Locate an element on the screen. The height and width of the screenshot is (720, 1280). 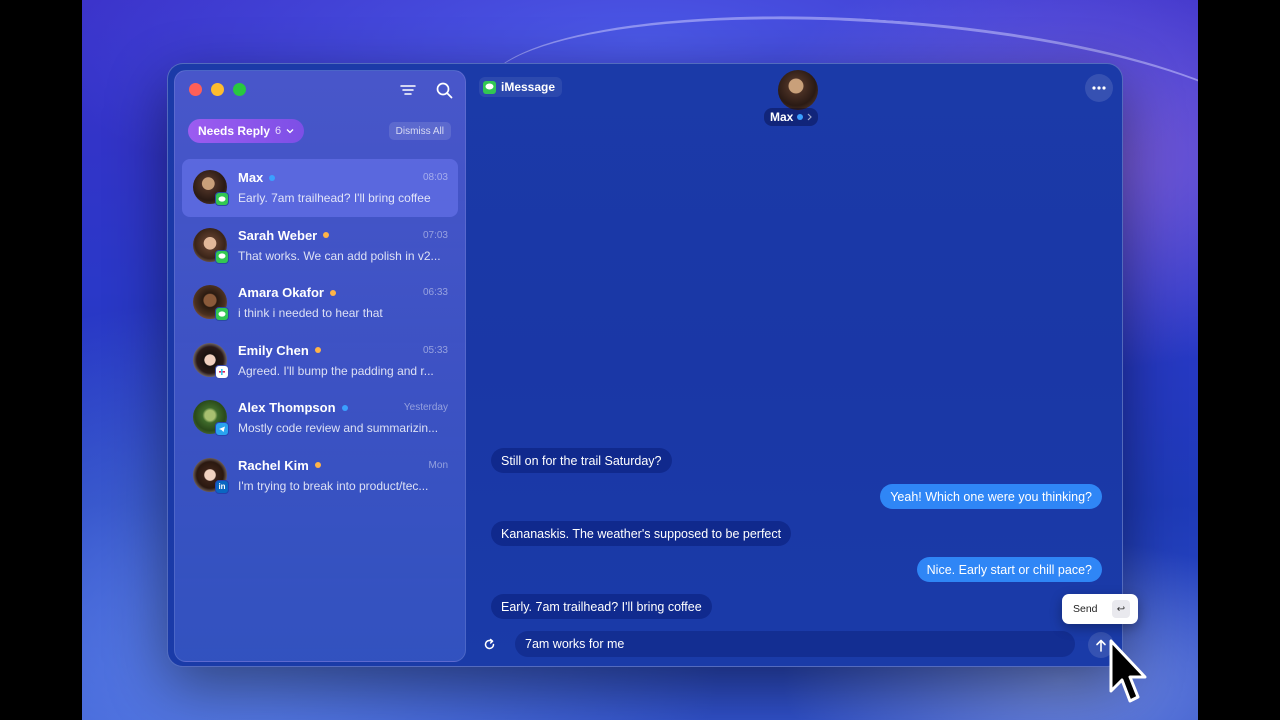
dismiss-all-button: Dismiss All is located at coordinates (419, 131).